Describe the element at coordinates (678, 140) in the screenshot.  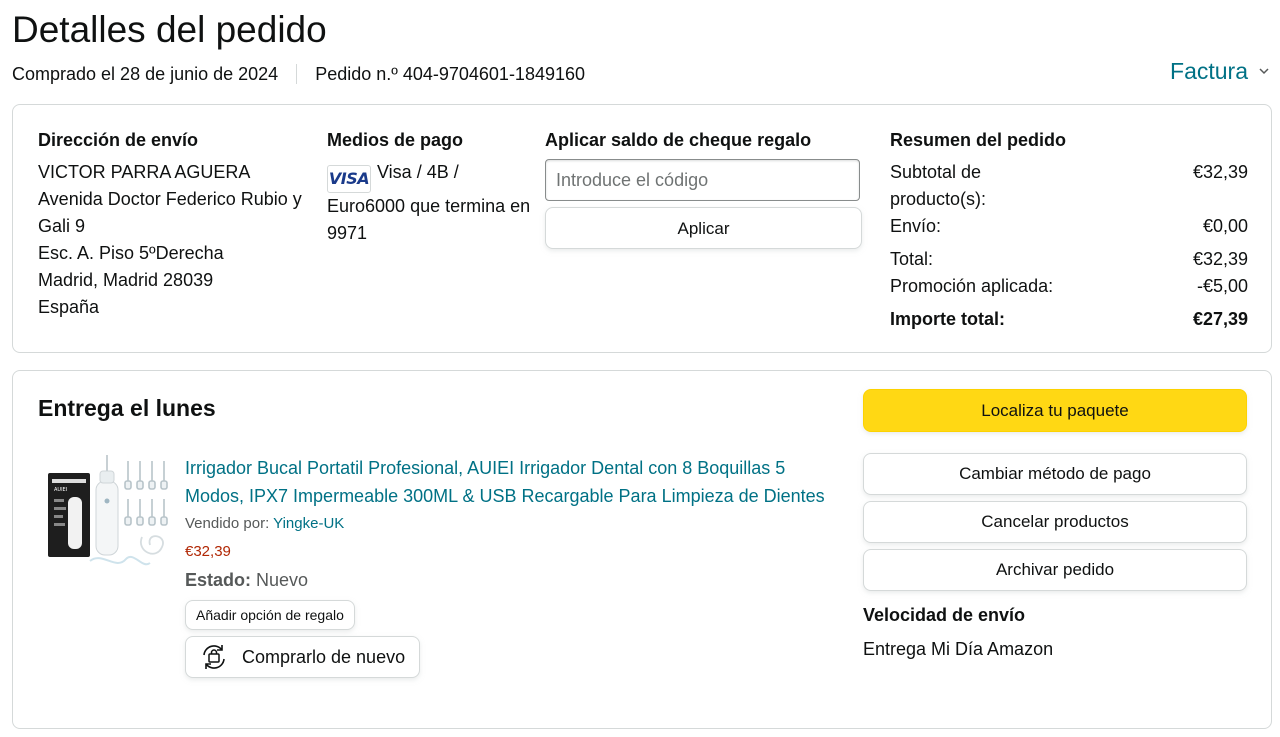
I see `gift-card-title: Aplicar saldo de cheque regalo` at that location.